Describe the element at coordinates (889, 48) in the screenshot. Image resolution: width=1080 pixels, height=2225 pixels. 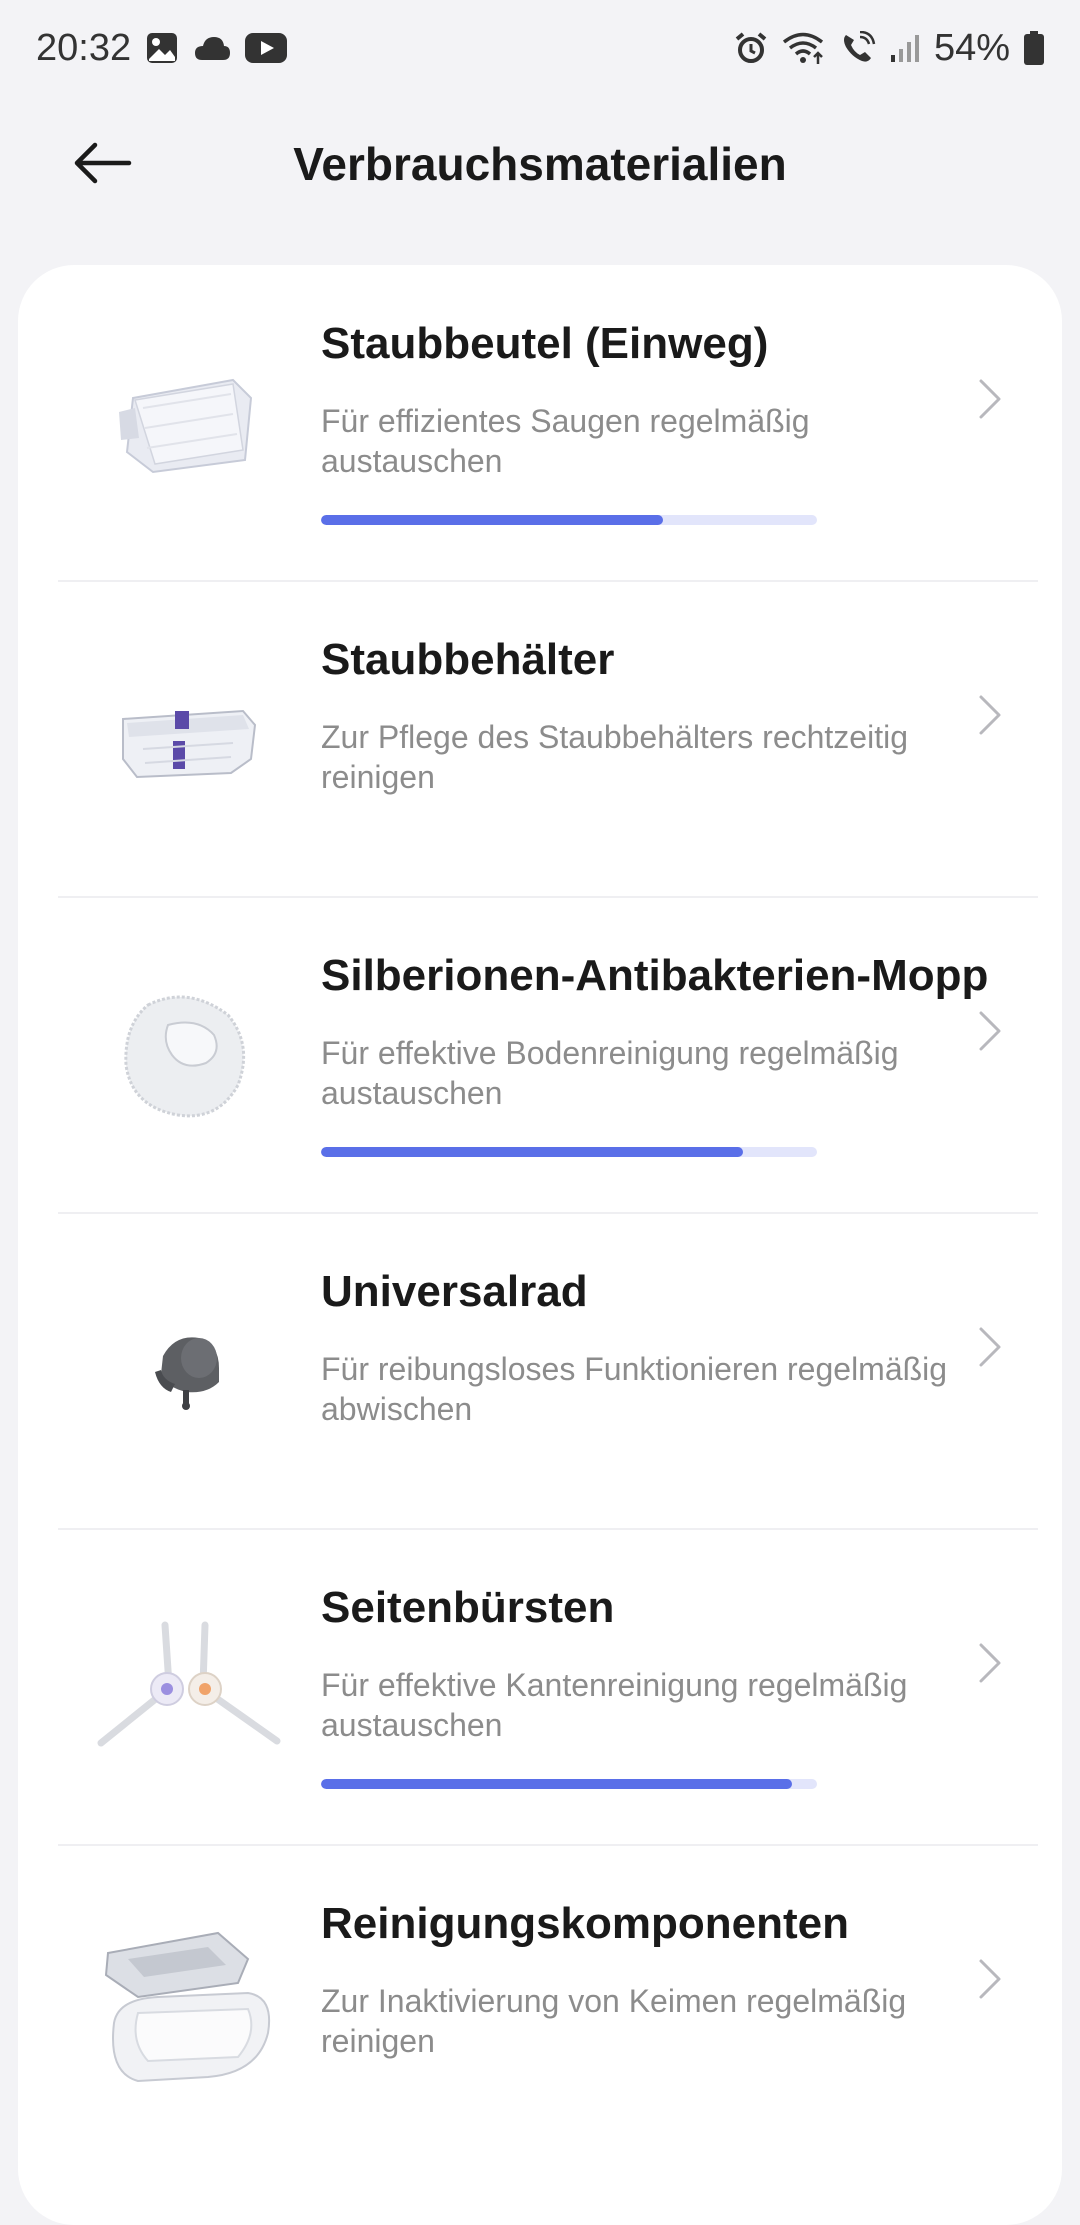
I see `status-bar-right: 54%` at that location.